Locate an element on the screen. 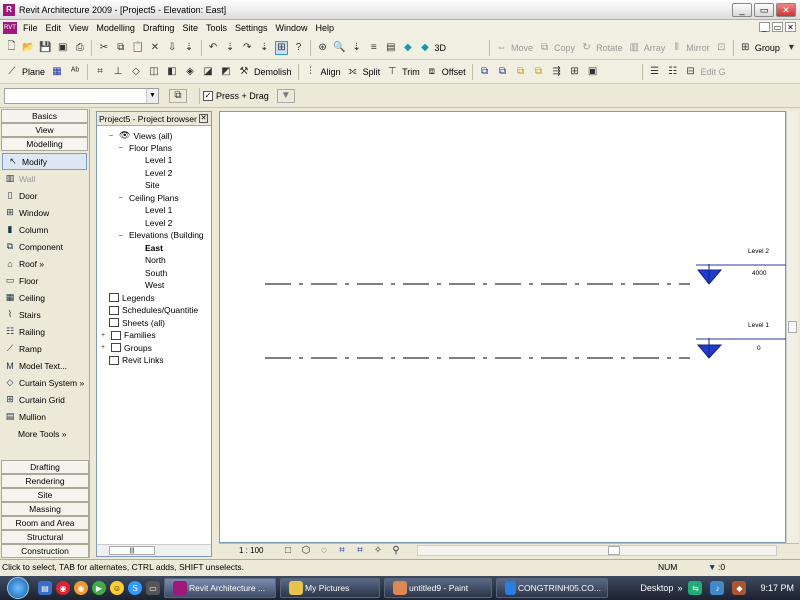 The height and width of the screenshot is (600, 800). align-icon: ⫶ is located at coordinates (311, 72).